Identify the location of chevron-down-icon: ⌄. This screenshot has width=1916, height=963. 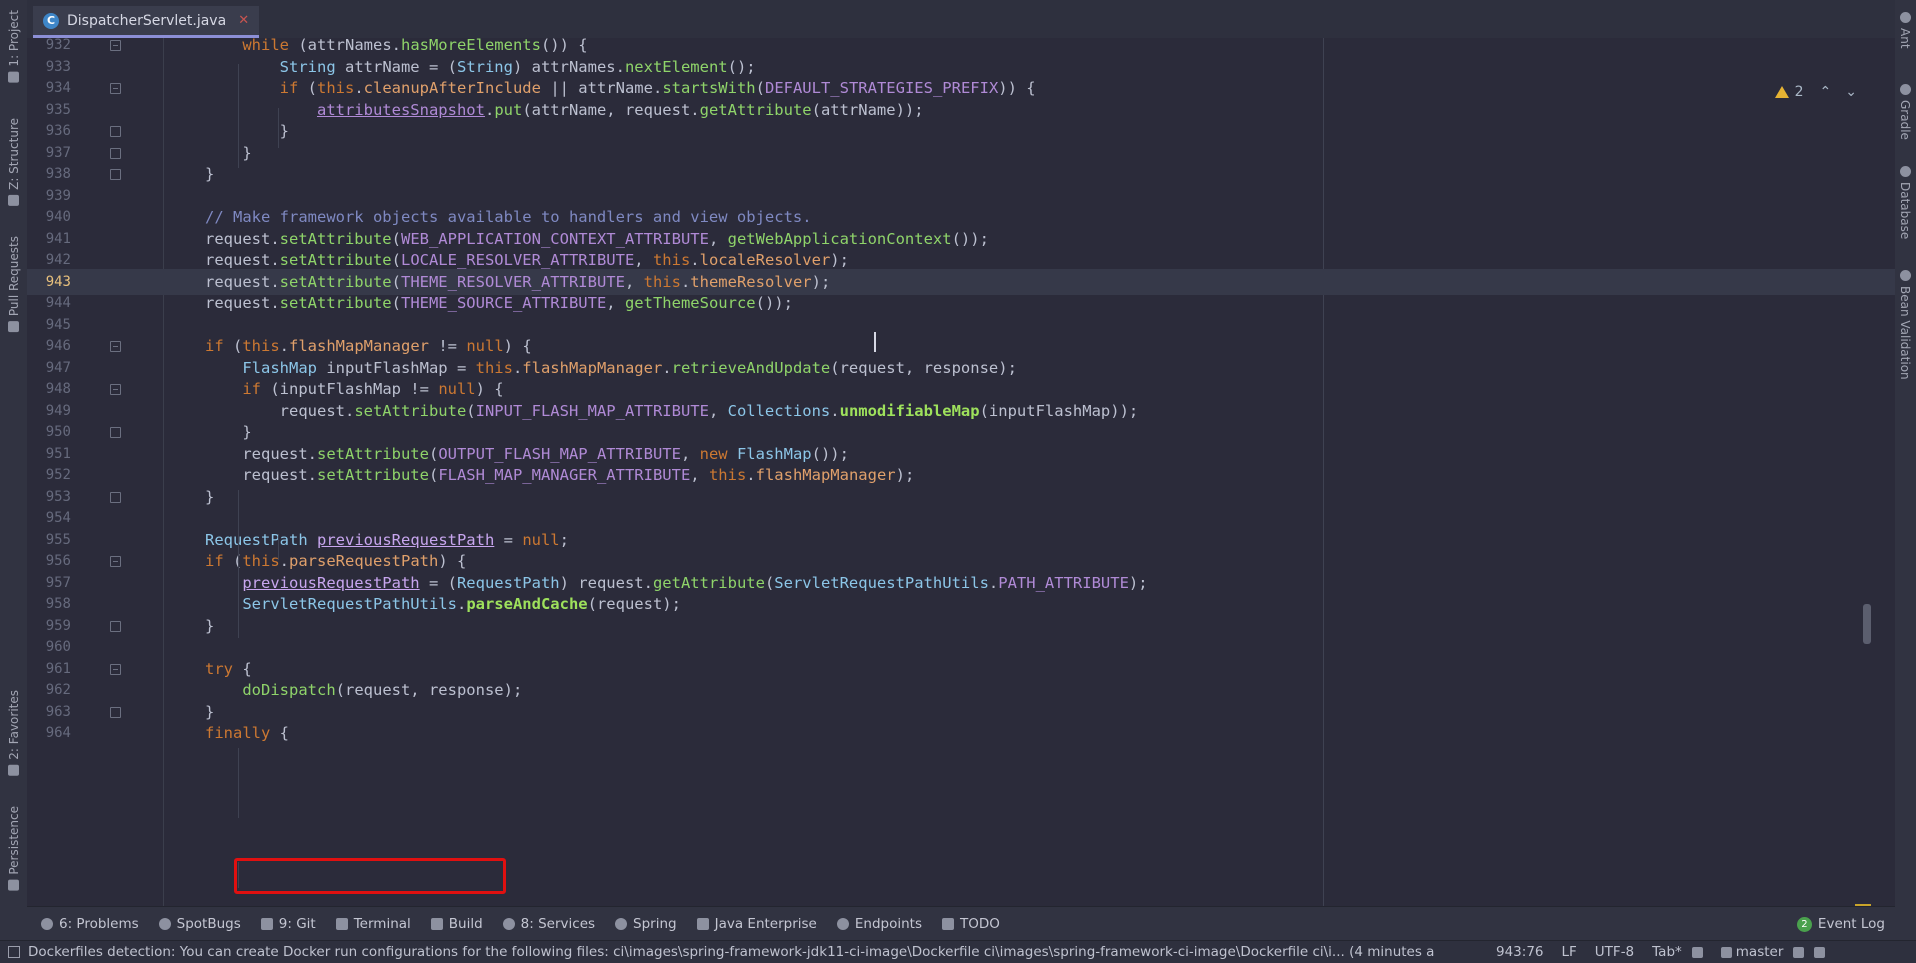
(1851, 92).